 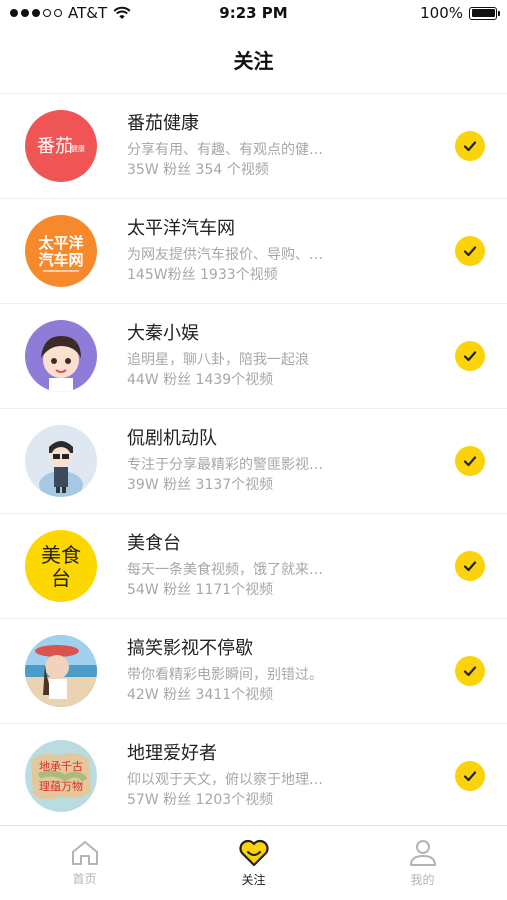 What do you see at coordinates (55, 146) in the screenshot?
I see `svg-text: 番茄` at bounding box center [55, 146].